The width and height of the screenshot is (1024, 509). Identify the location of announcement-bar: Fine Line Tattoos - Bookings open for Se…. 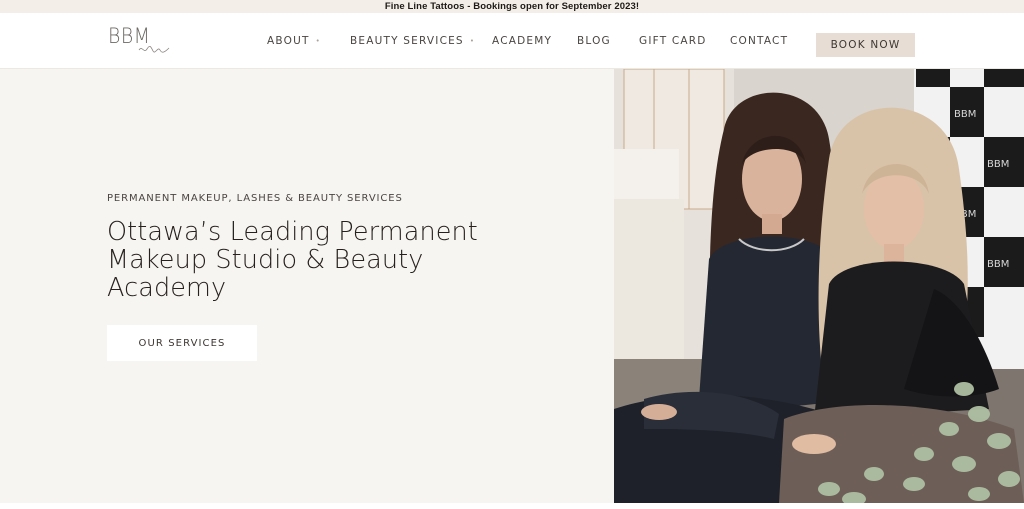
(512, 6).